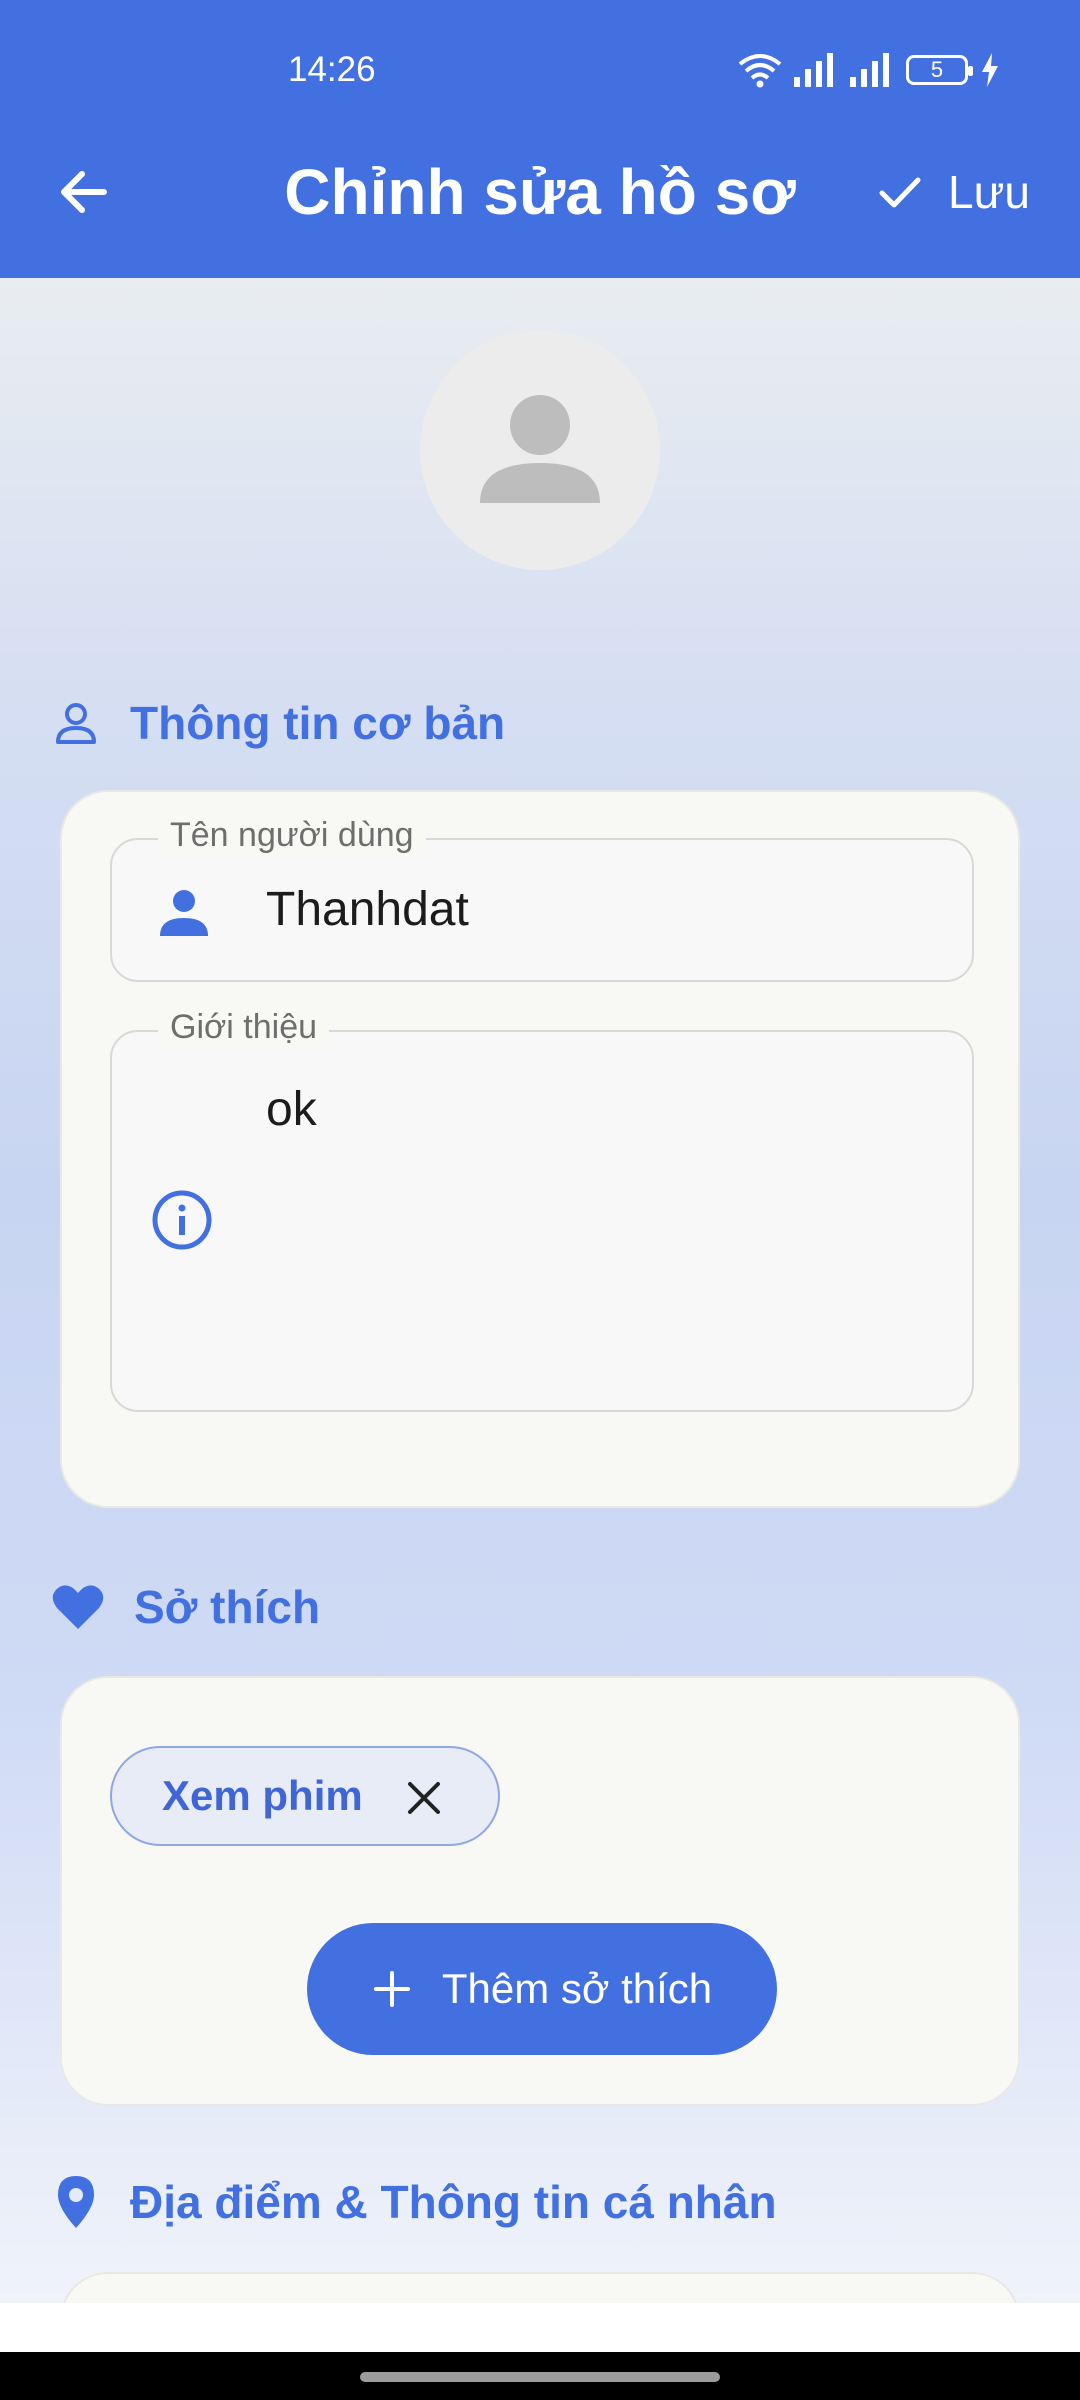 The height and width of the screenshot is (2400, 1080). What do you see at coordinates (540, 139) in the screenshot?
I see `app-bar: 14:26 5 Chỉnh sửa hồ sơ Lưu` at bounding box center [540, 139].